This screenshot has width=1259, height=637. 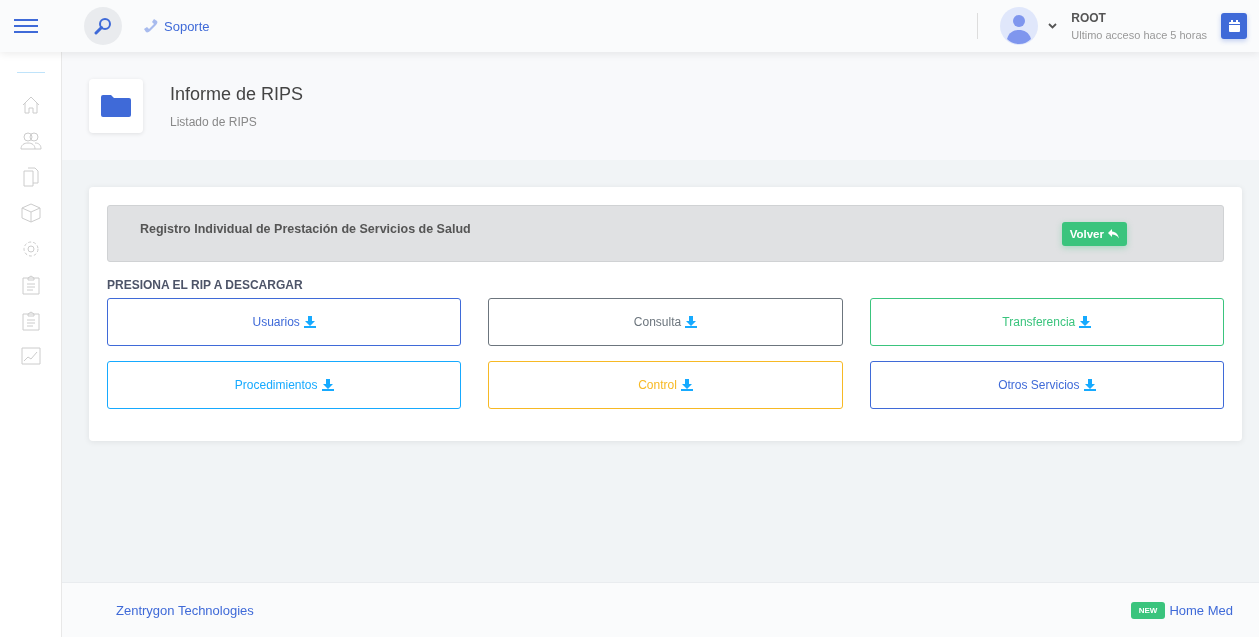 I want to click on search-button, so click(x=103, y=26).